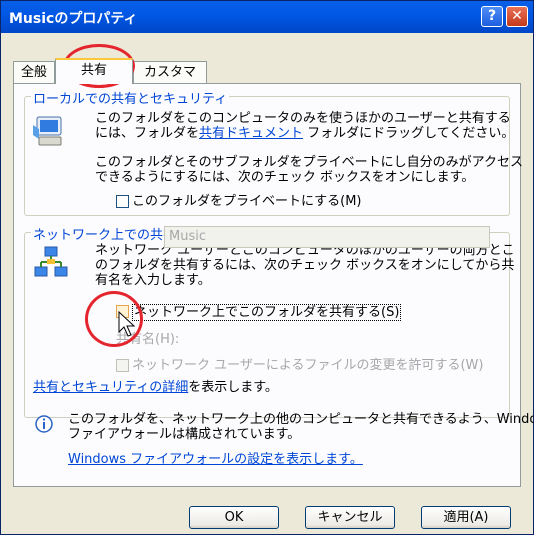 The height and width of the screenshot is (535, 534). Describe the element at coordinates (233, 387) in the screenshot. I see `sharing-details-post: を表示します。` at that location.